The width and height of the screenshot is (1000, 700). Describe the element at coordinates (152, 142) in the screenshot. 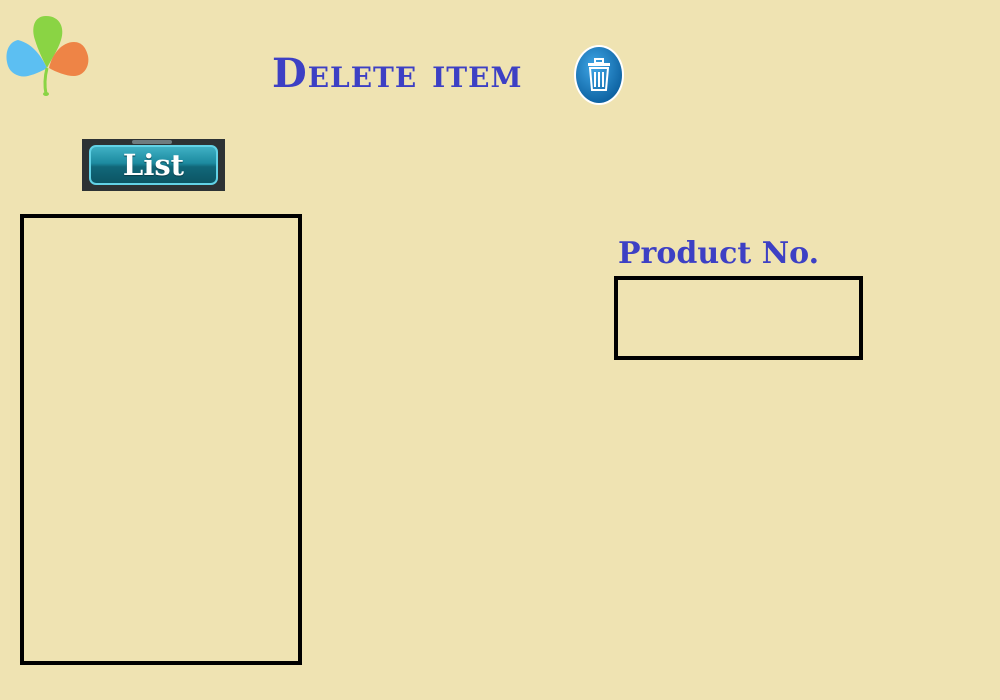

I see `button-notch` at that location.